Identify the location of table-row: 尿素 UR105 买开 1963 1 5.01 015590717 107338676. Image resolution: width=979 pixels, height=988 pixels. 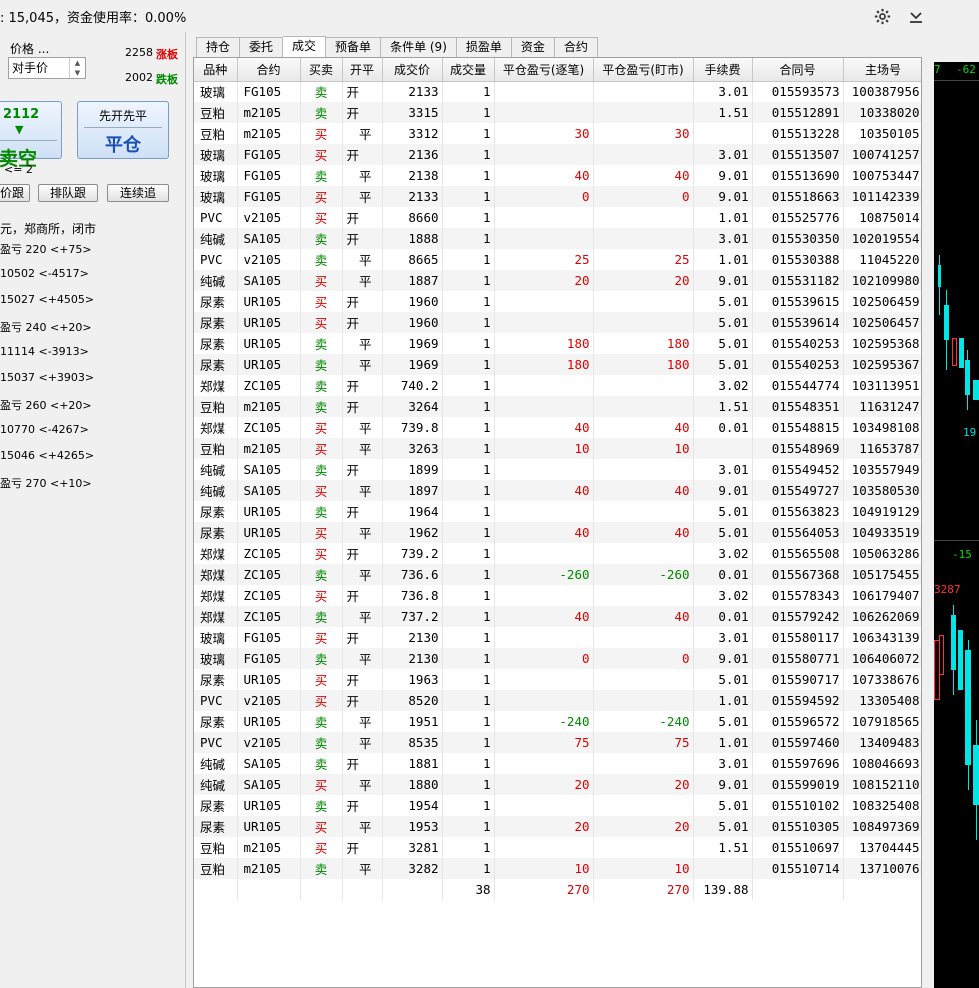
(557, 679).